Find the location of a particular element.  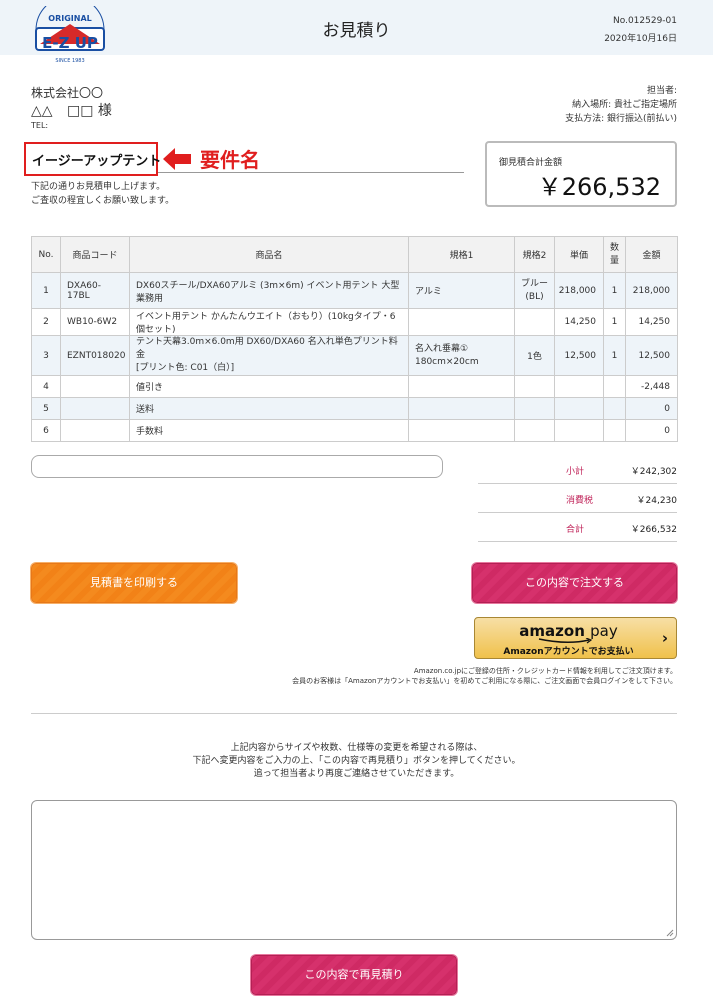

payment-method: 支払方法: 銀行振込(前払い) is located at coordinates (621, 119).